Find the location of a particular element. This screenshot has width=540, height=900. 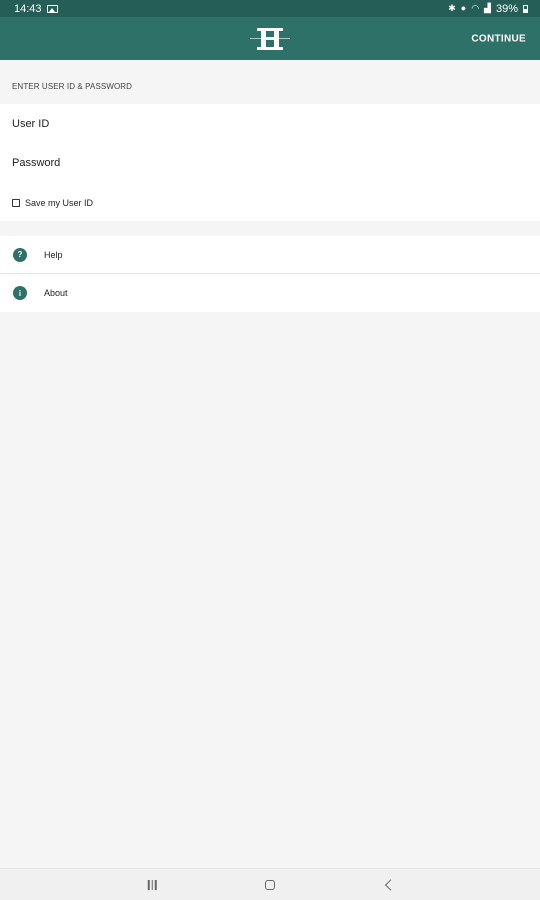

recents-icon is located at coordinates (152, 884).